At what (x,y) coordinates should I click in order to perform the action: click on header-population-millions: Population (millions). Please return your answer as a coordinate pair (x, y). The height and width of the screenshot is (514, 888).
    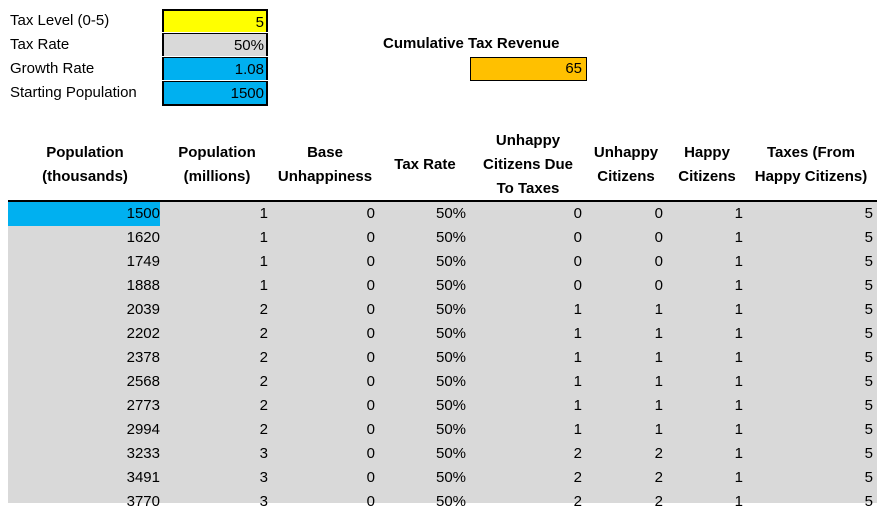
    Looking at the image, I should click on (217, 165).